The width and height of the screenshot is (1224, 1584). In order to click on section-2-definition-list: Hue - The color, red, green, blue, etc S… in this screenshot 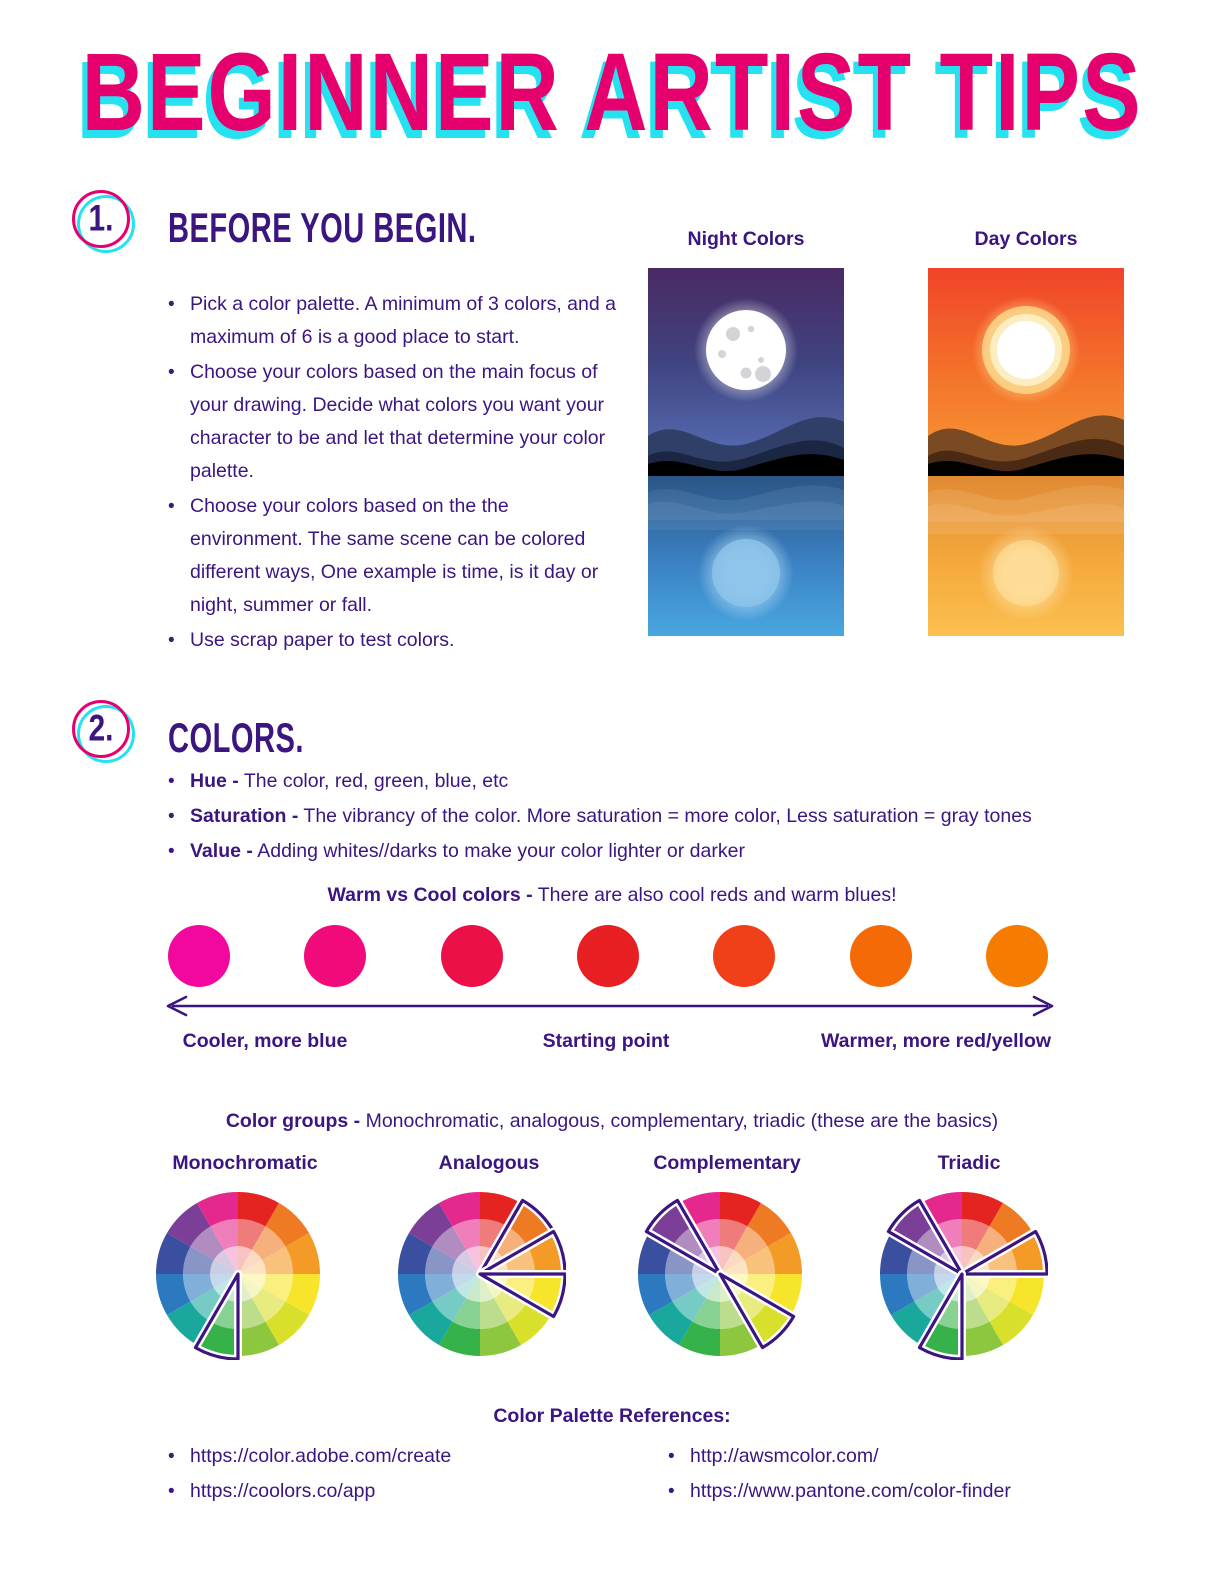, I will do `click(640, 817)`.